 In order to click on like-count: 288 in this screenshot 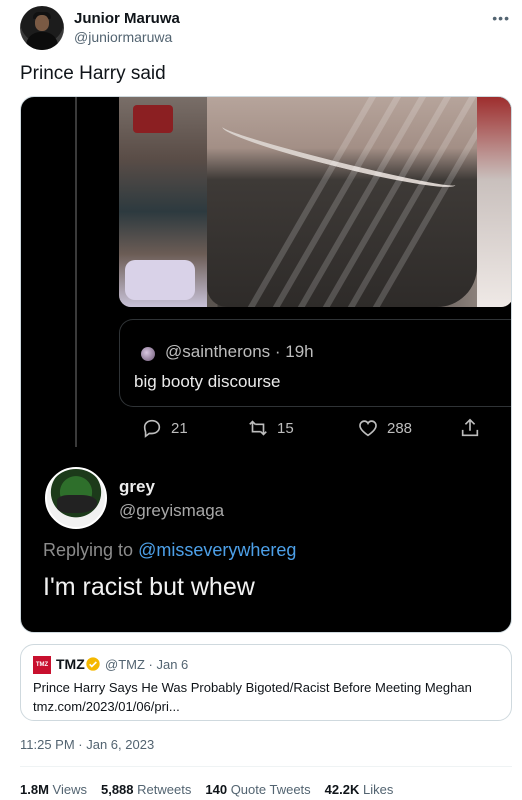, I will do `click(400, 428)`.